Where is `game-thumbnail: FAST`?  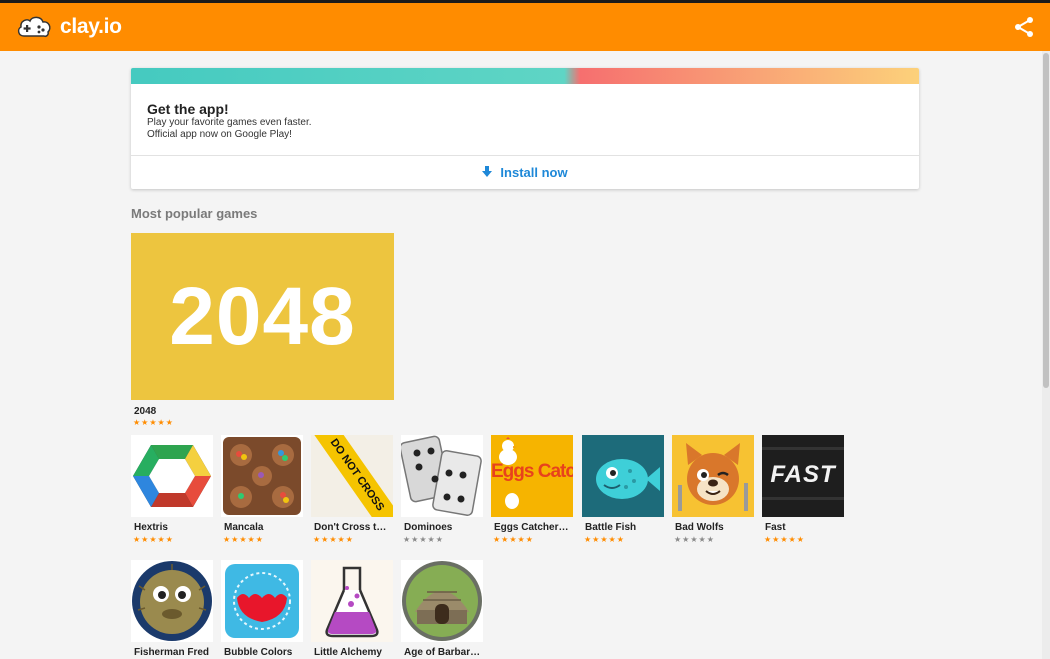 game-thumbnail: FAST is located at coordinates (803, 476).